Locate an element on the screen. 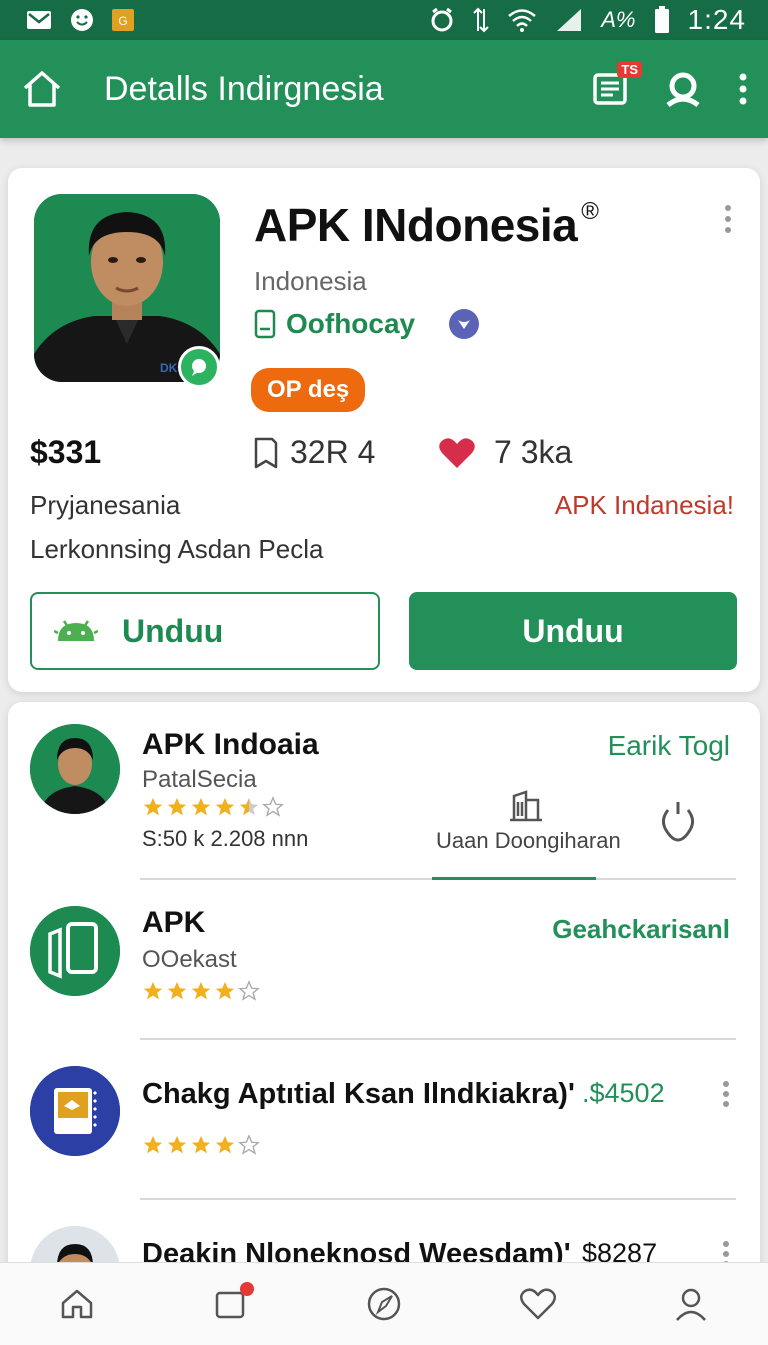 This screenshot has height=1345, width=768. app-notification-icon: G is located at coordinates (123, 20).